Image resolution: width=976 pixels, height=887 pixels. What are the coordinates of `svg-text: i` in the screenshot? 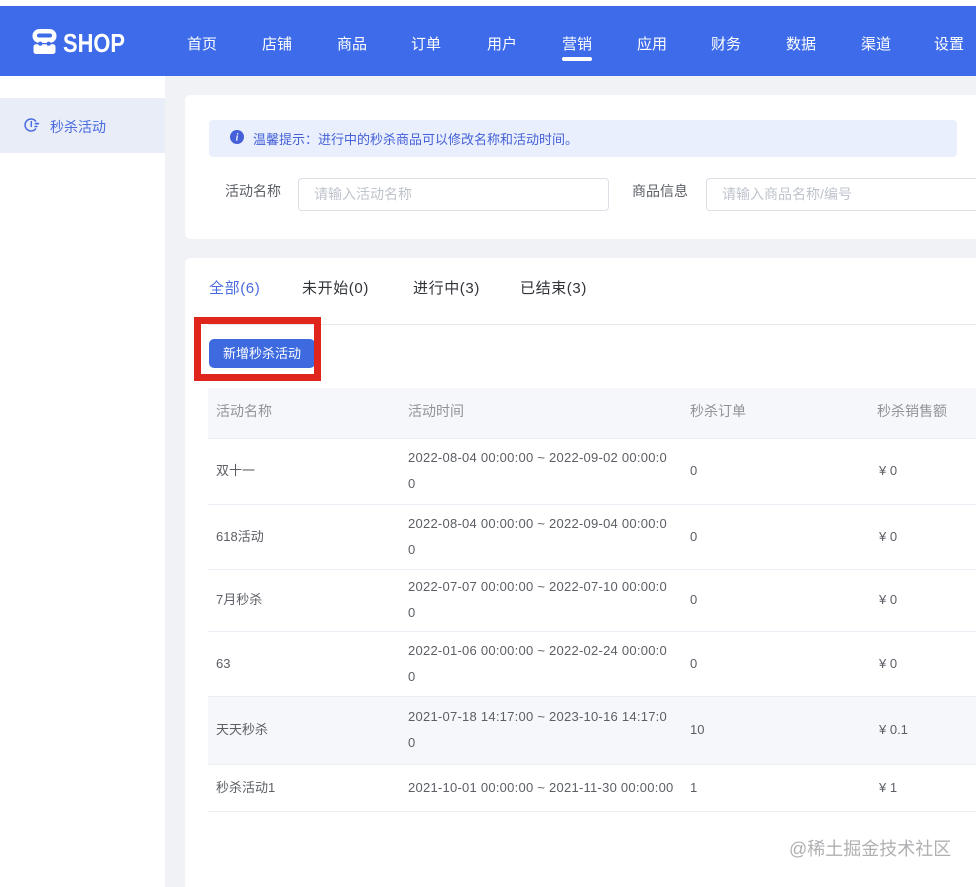 It's located at (237, 138).